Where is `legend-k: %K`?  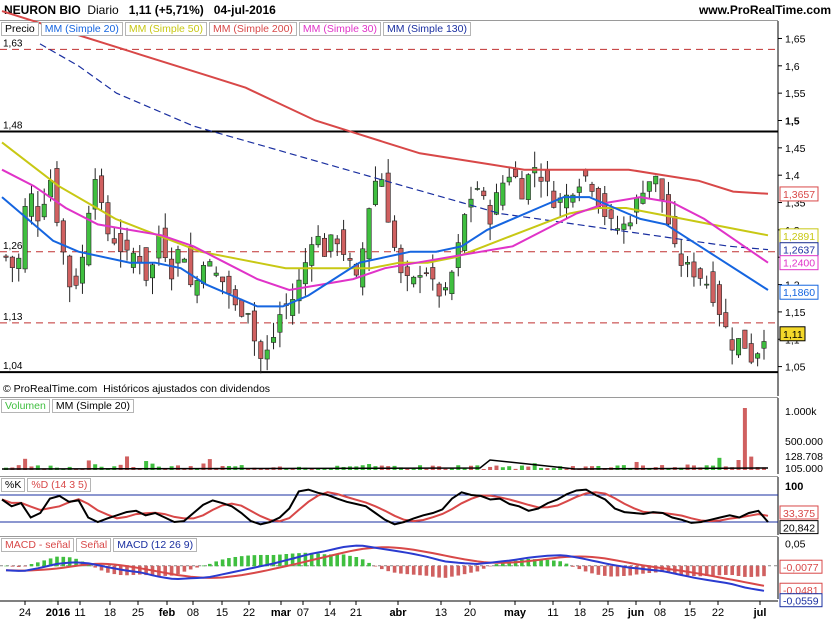
legend-k: %K is located at coordinates (13, 485).